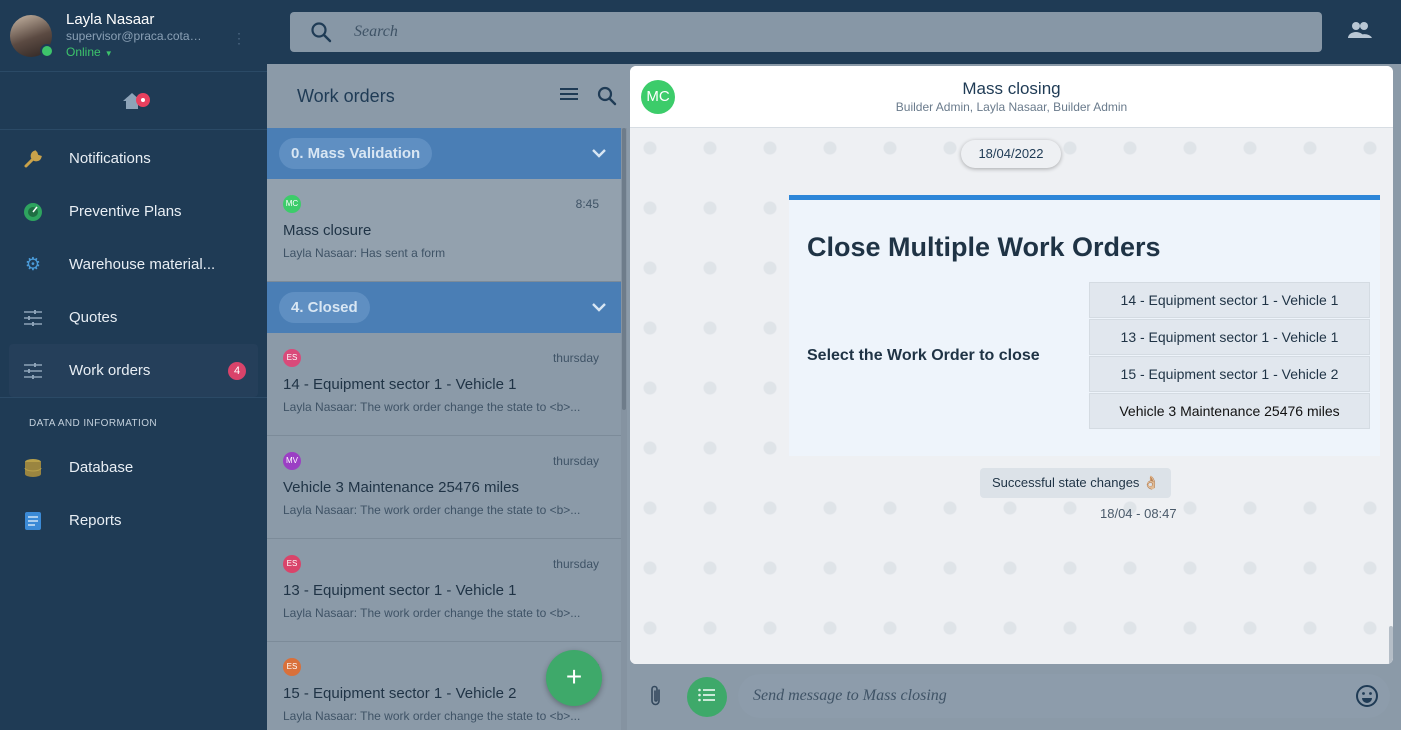 This screenshot has width=1401, height=730. Describe the element at coordinates (401, 487) in the screenshot. I see `item-title: Vehicle 3 Maintenance 25476 miles` at that location.